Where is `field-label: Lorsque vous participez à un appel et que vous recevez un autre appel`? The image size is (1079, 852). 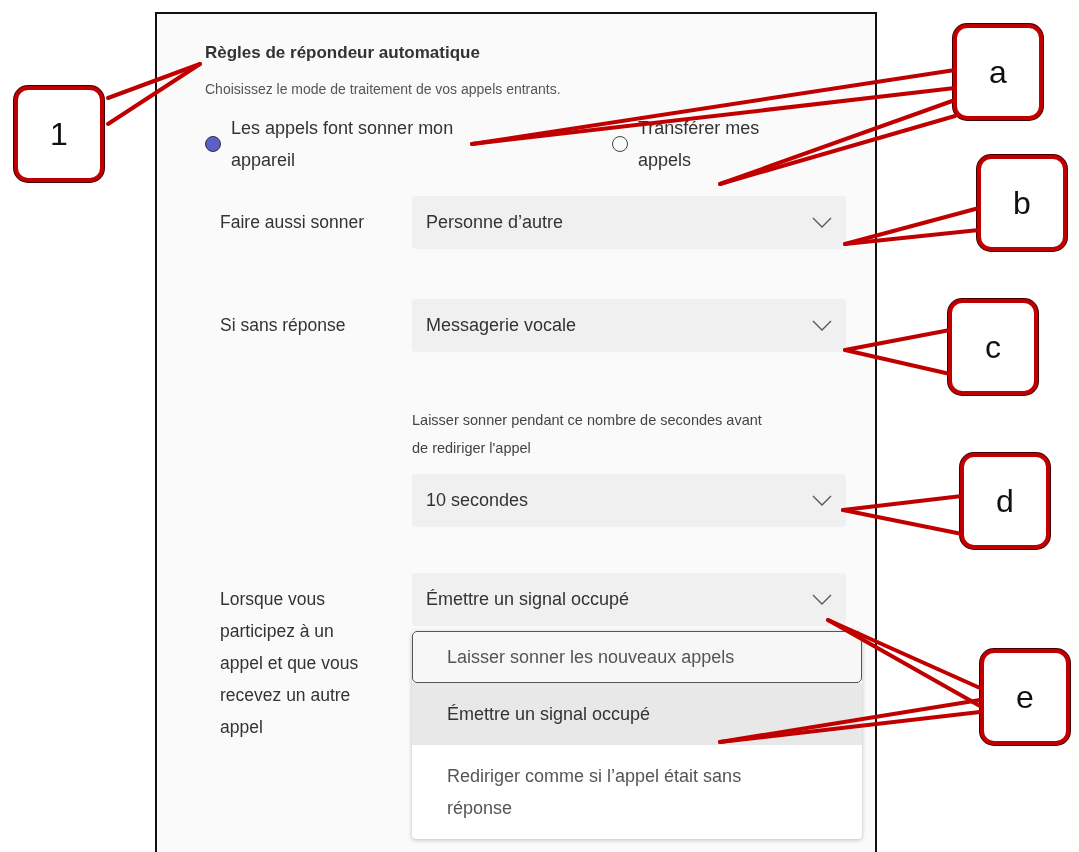 field-label: Lorsque vous participez à un appel et que vous recevez un autre appel is located at coordinates (290, 663).